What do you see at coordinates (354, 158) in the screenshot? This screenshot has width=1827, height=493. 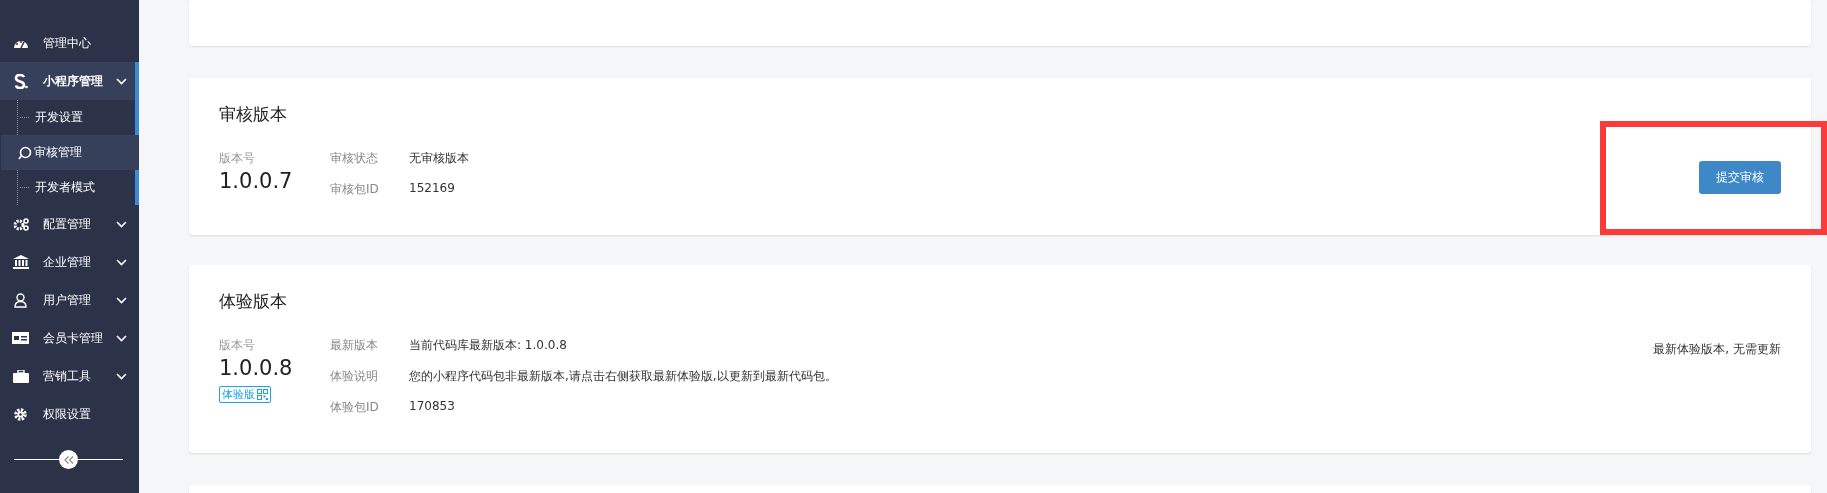 I see `field-label: 审核状态` at bounding box center [354, 158].